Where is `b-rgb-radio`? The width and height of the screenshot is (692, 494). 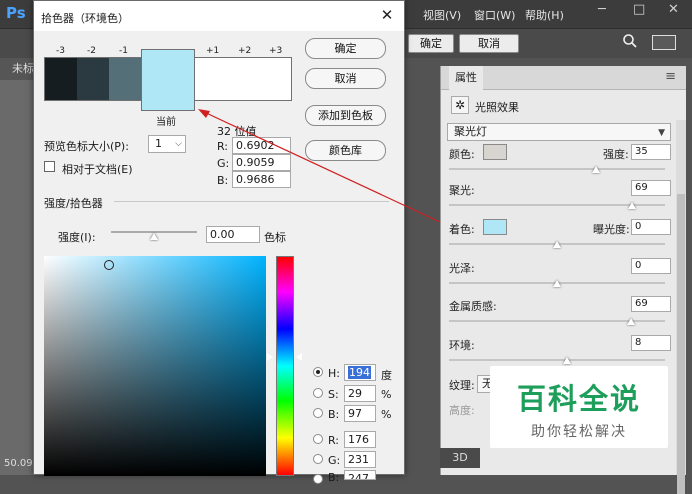 b-rgb-radio is located at coordinates (318, 479).